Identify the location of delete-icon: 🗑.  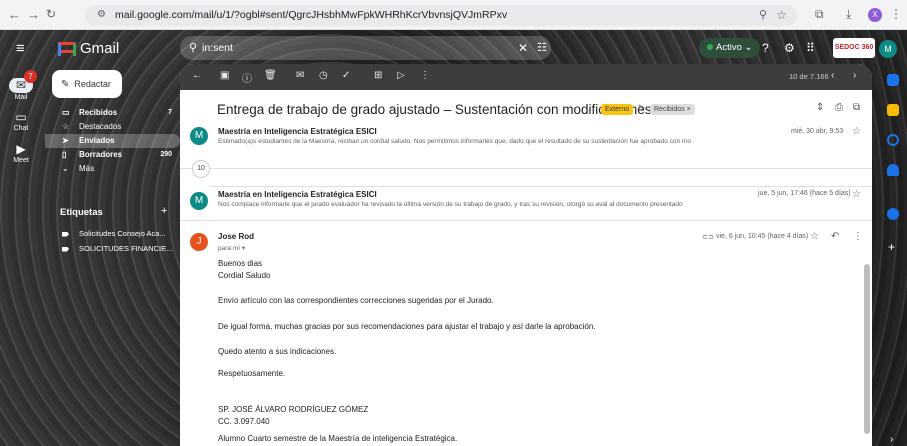
(270, 75).